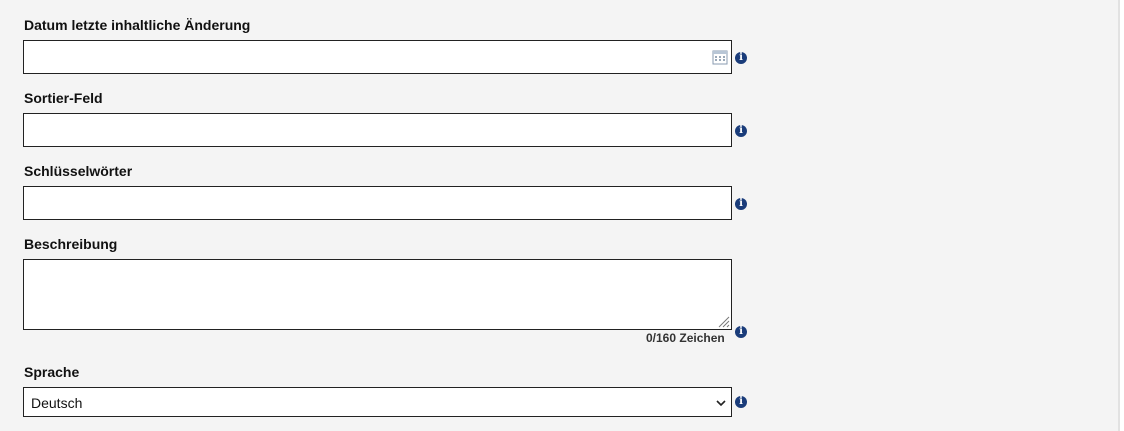  Describe the element at coordinates (723, 321) in the screenshot. I see `resize-handle-icon` at that location.